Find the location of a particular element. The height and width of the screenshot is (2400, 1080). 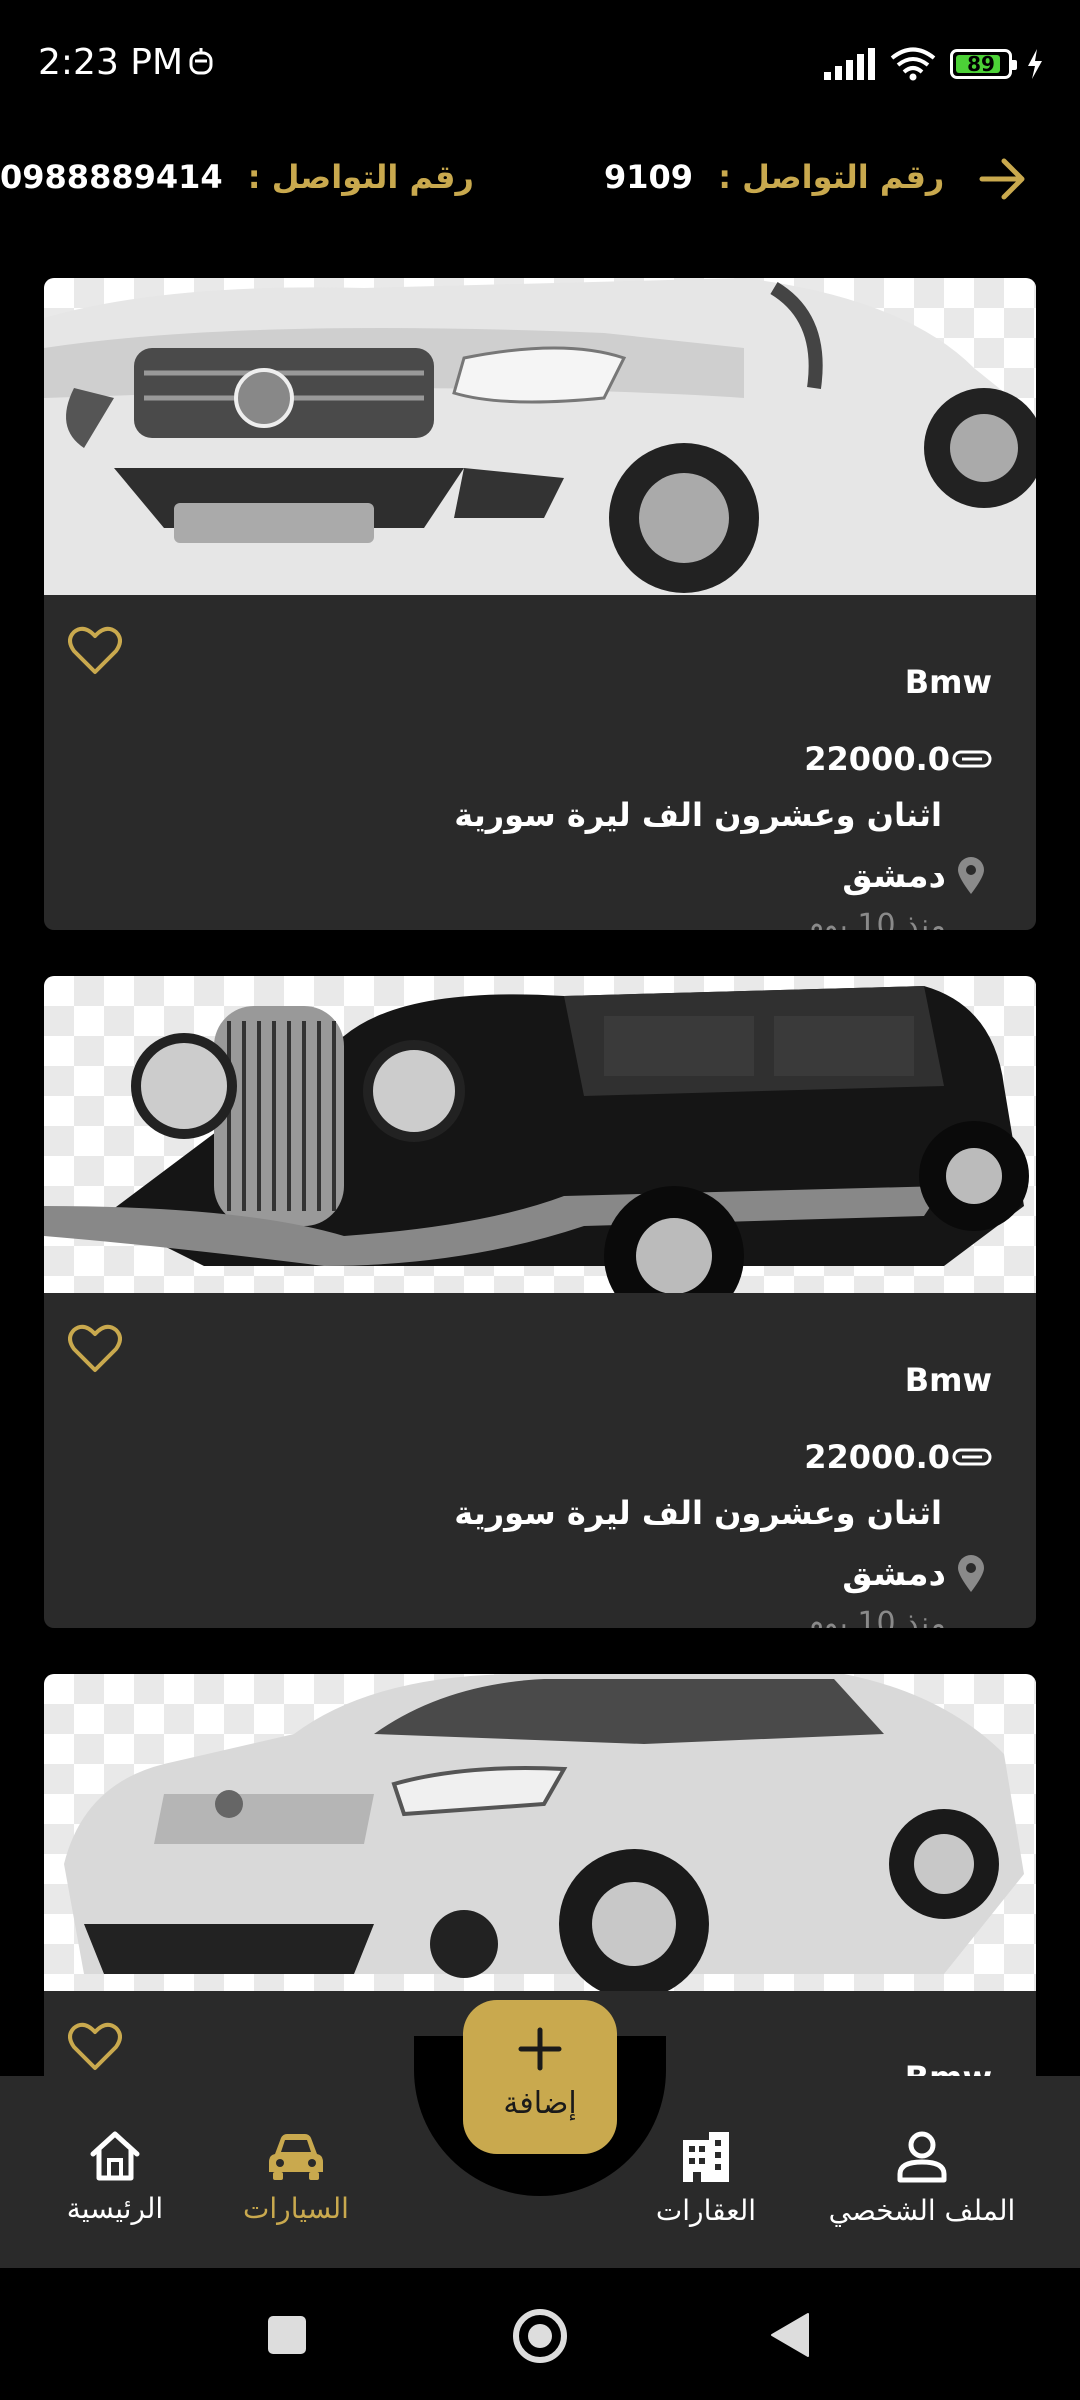

battery-icon: 89 is located at coordinates (983, 64).